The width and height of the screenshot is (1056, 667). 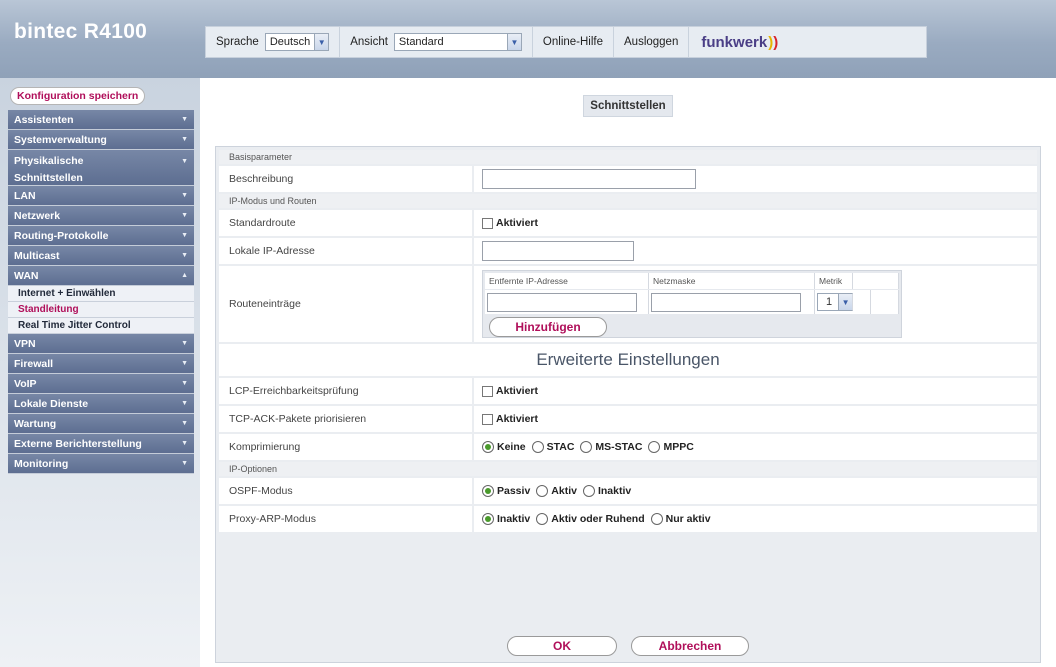 What do you see at coordinates (628, 420) in the screenshot?
I see `row-tcp-ack: TCP-ACK-Pakete priorisieren Aktiviert` at bounding box center [628, 420].